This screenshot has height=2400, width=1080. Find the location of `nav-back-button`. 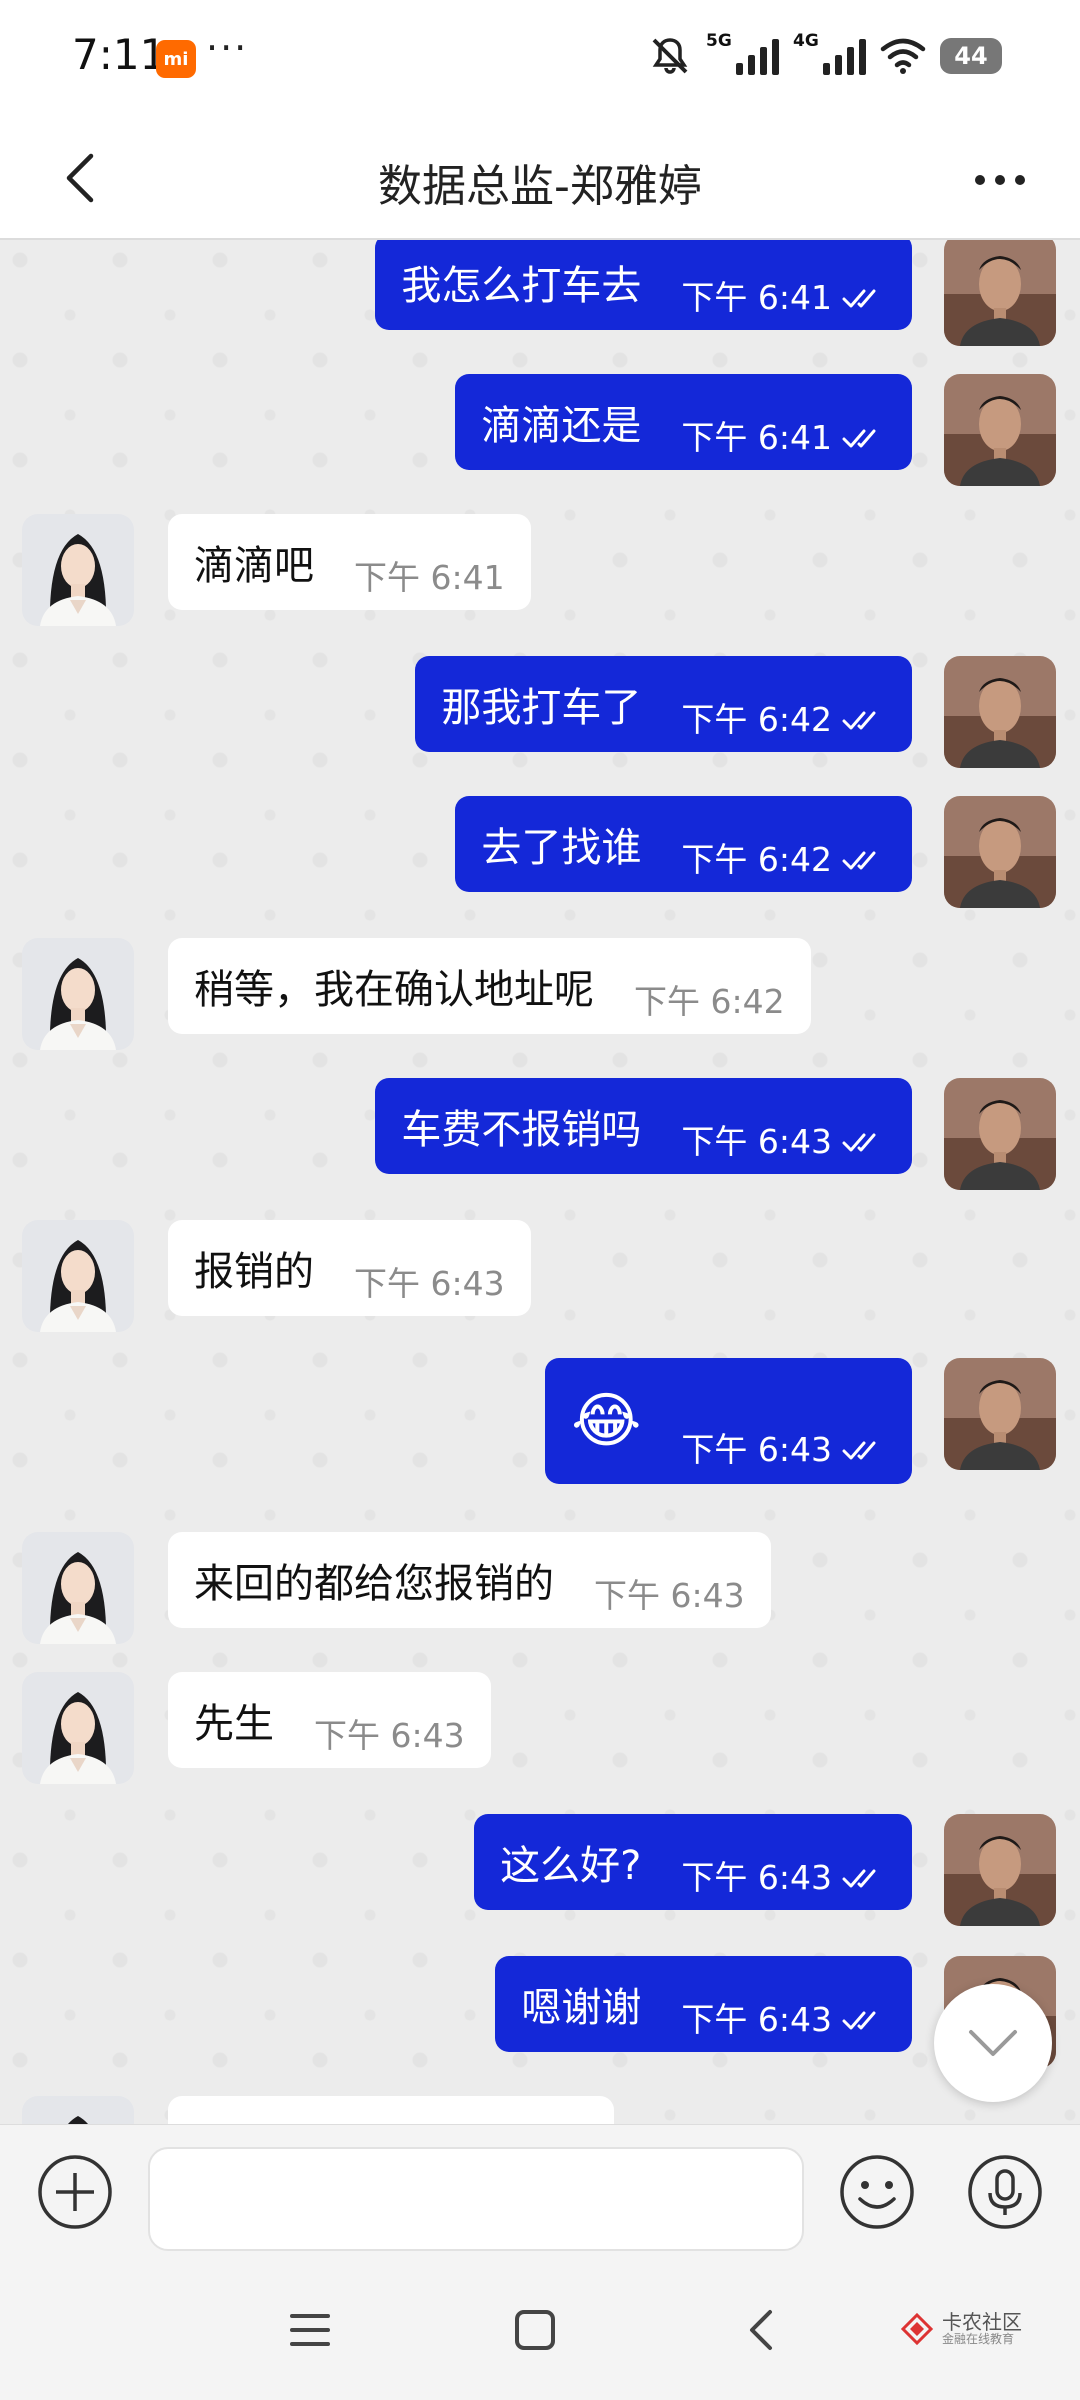

nav-back-button is located at coordinates (760, 2330).